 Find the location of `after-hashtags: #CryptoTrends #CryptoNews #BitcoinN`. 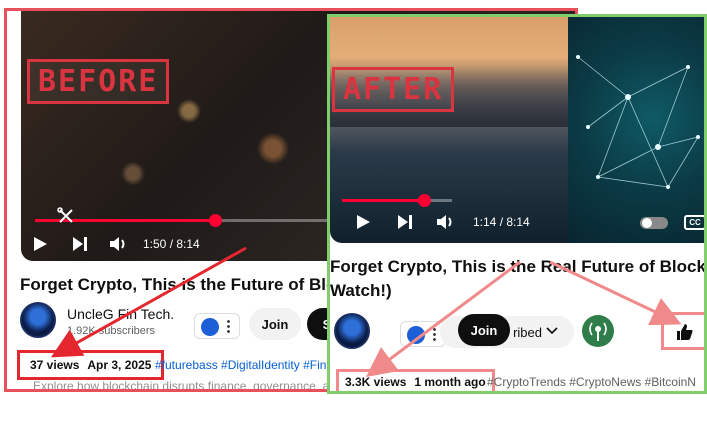

after-hashtags: #CryptoTrends #CryptoNews #BitcoinN is located at coordinates (591, 382).